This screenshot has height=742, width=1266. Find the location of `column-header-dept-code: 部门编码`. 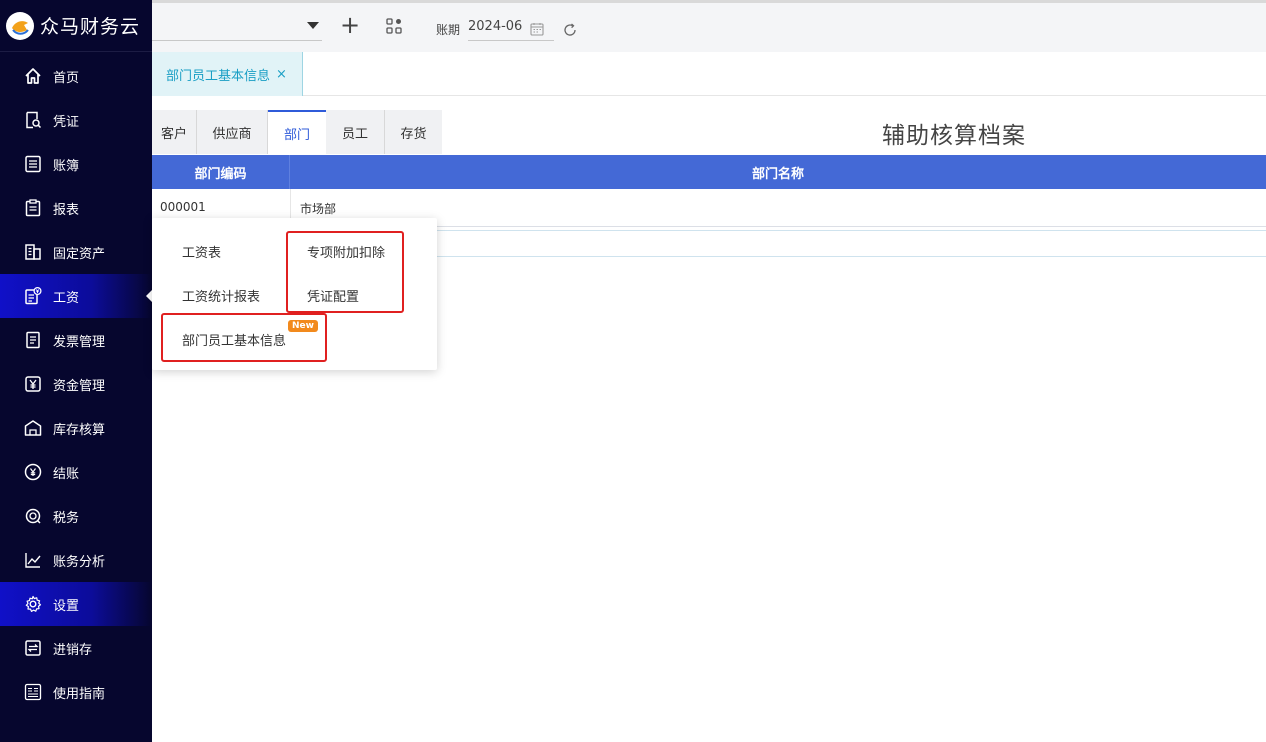

column-header-dept-code: 部门编码 is located at coordinates (221, 172).